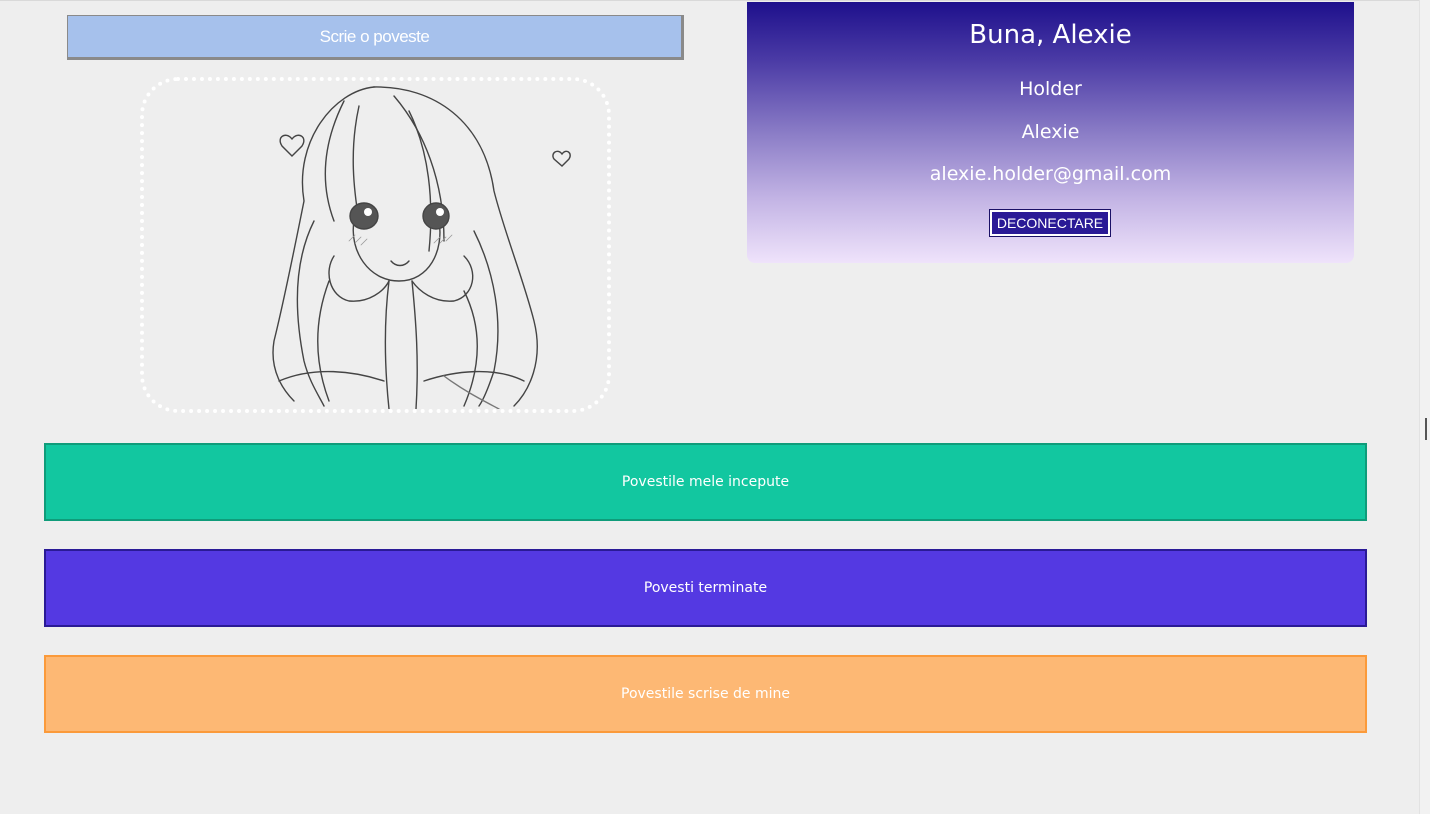 The image size is (1430, 814). Describe the element at coordinates (421, 247) in the screenshot. I see `avatar-image` at that location.